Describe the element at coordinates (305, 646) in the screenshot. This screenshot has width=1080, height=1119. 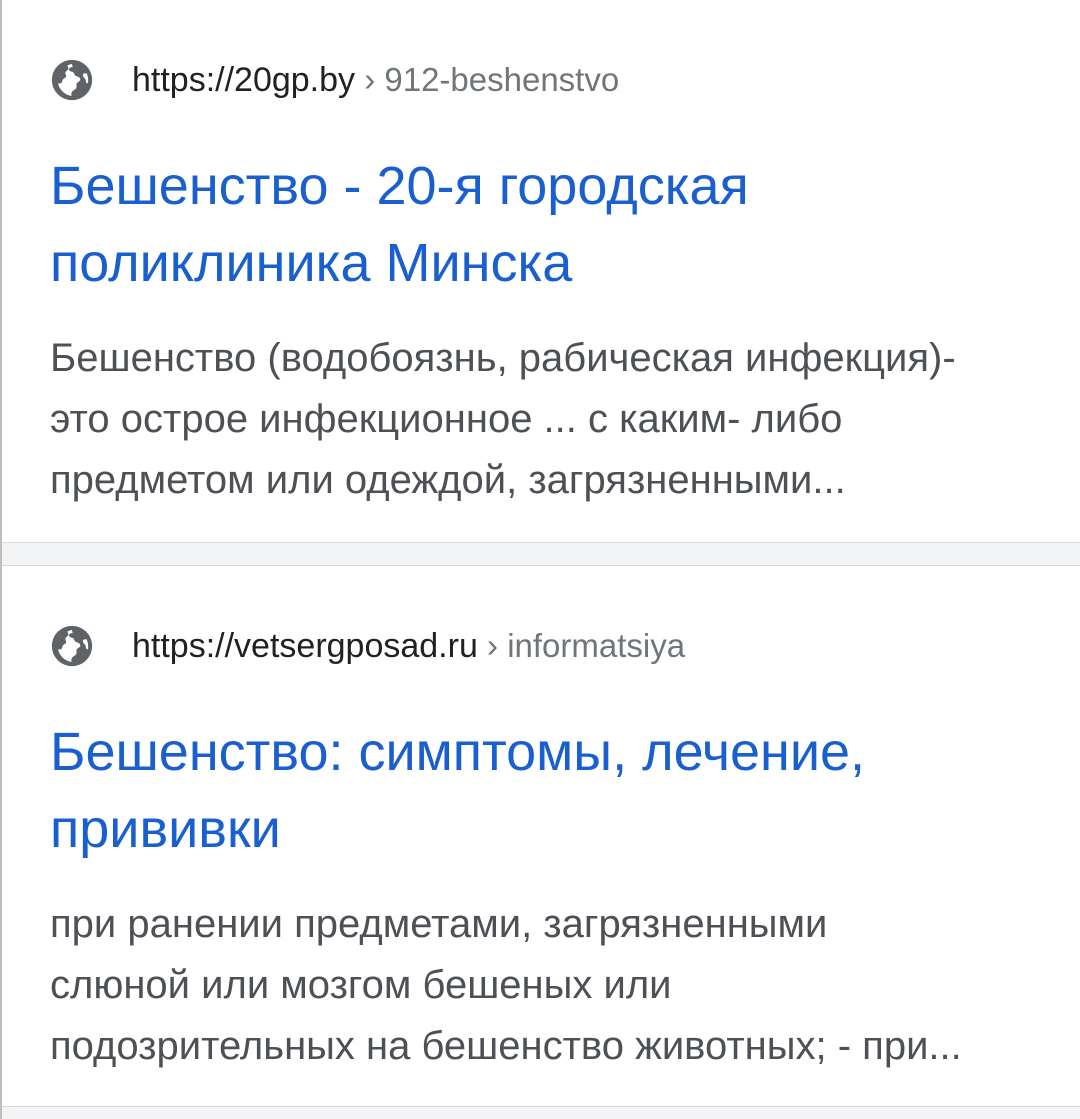
I see `result-url-domain: https://vetsergposad.ru` at that location.